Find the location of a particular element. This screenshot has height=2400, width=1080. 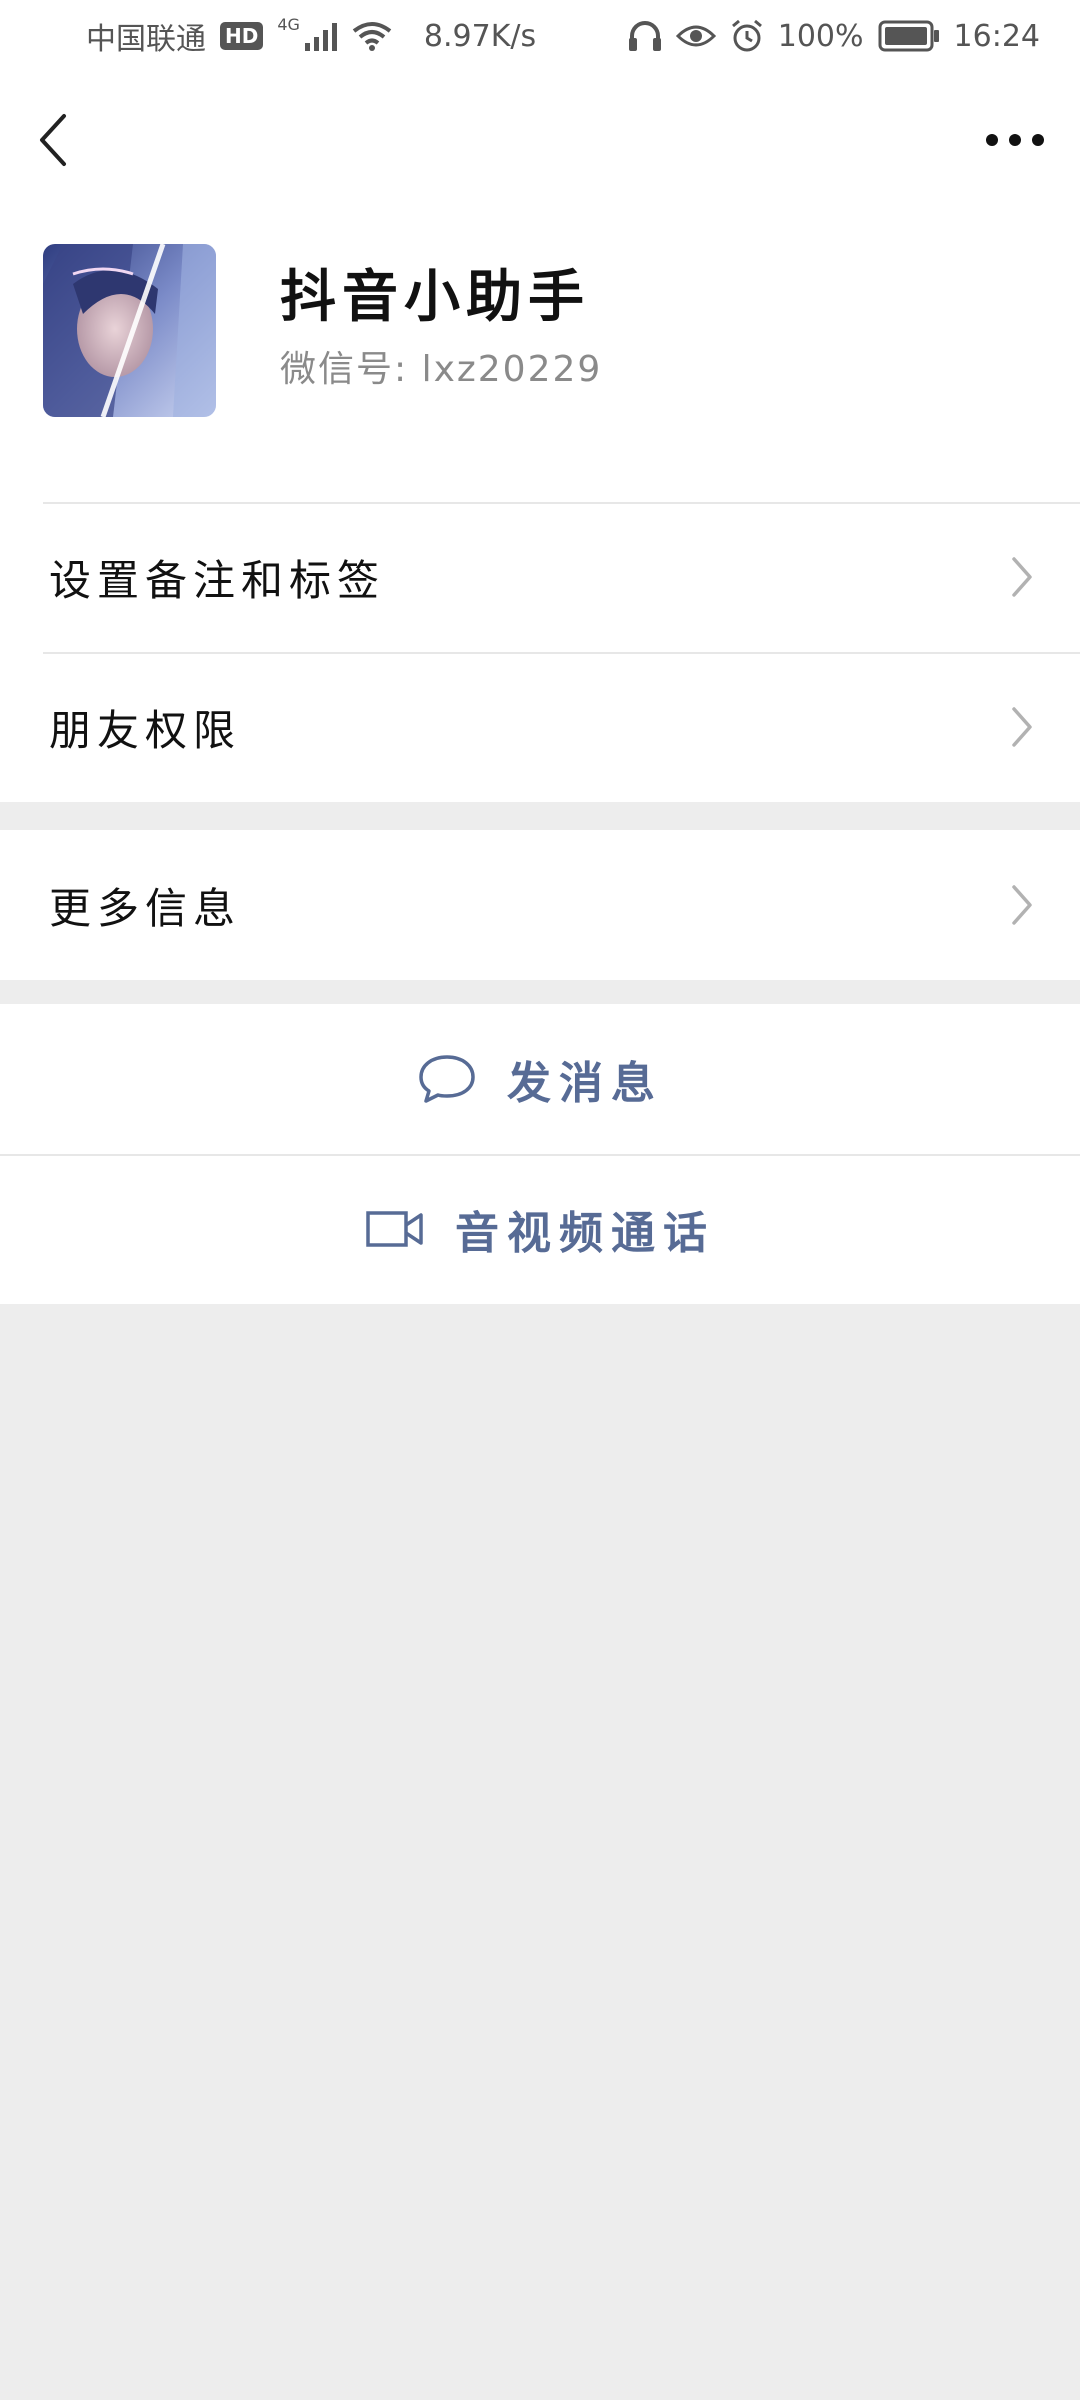

send-message-button: 发消息 is located at coordinates (540, 1079).